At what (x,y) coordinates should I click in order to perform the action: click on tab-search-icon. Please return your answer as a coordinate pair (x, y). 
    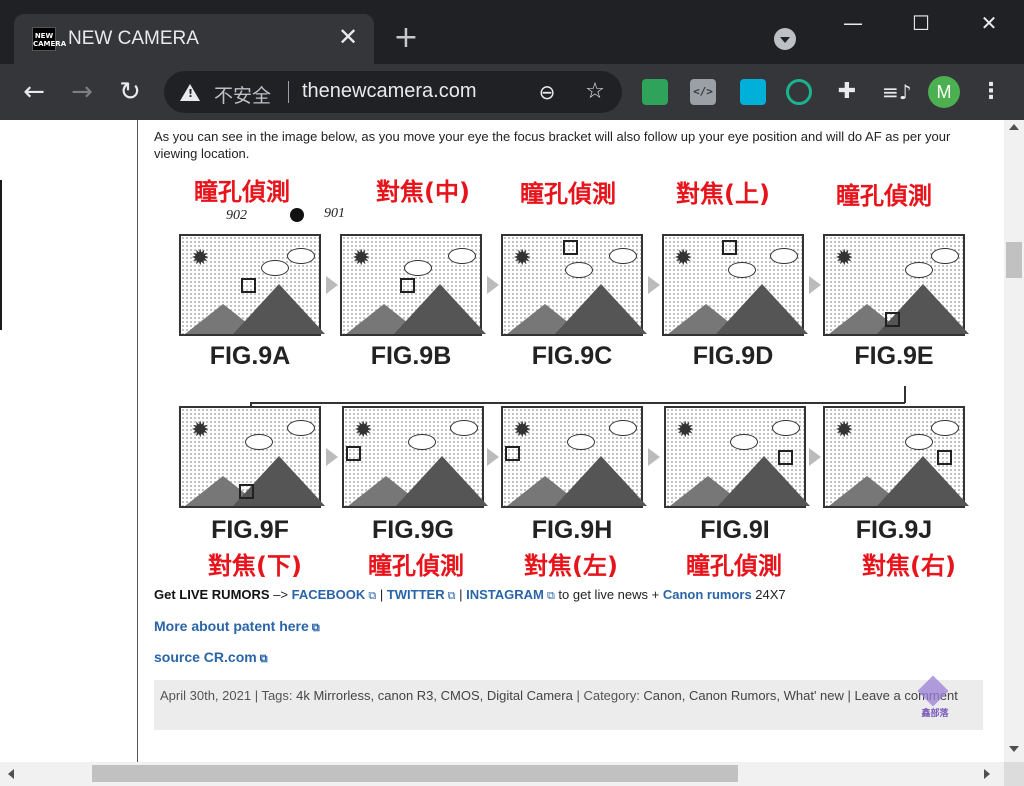
    Looking at the image, I should click on (785, 39).